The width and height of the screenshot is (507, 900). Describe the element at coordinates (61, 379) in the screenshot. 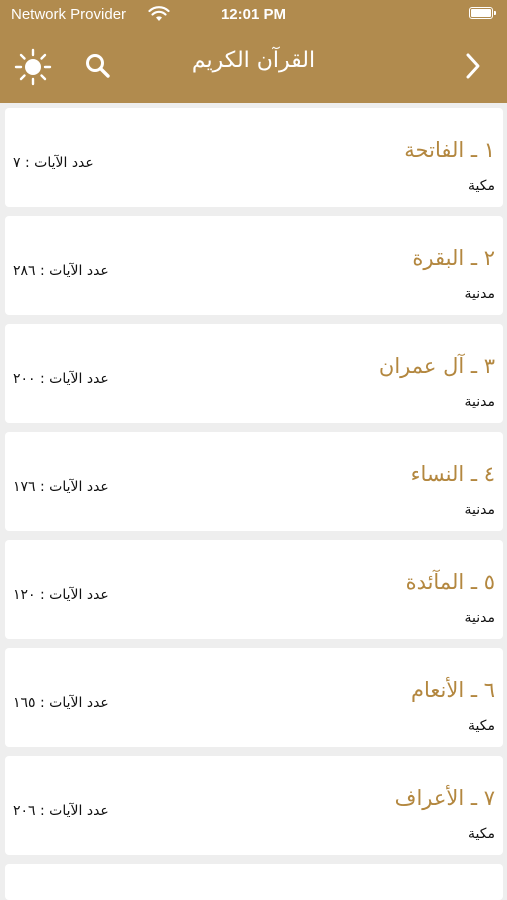

I see `ayat-count: عدد الآيات : ٢٠٠` at that location.